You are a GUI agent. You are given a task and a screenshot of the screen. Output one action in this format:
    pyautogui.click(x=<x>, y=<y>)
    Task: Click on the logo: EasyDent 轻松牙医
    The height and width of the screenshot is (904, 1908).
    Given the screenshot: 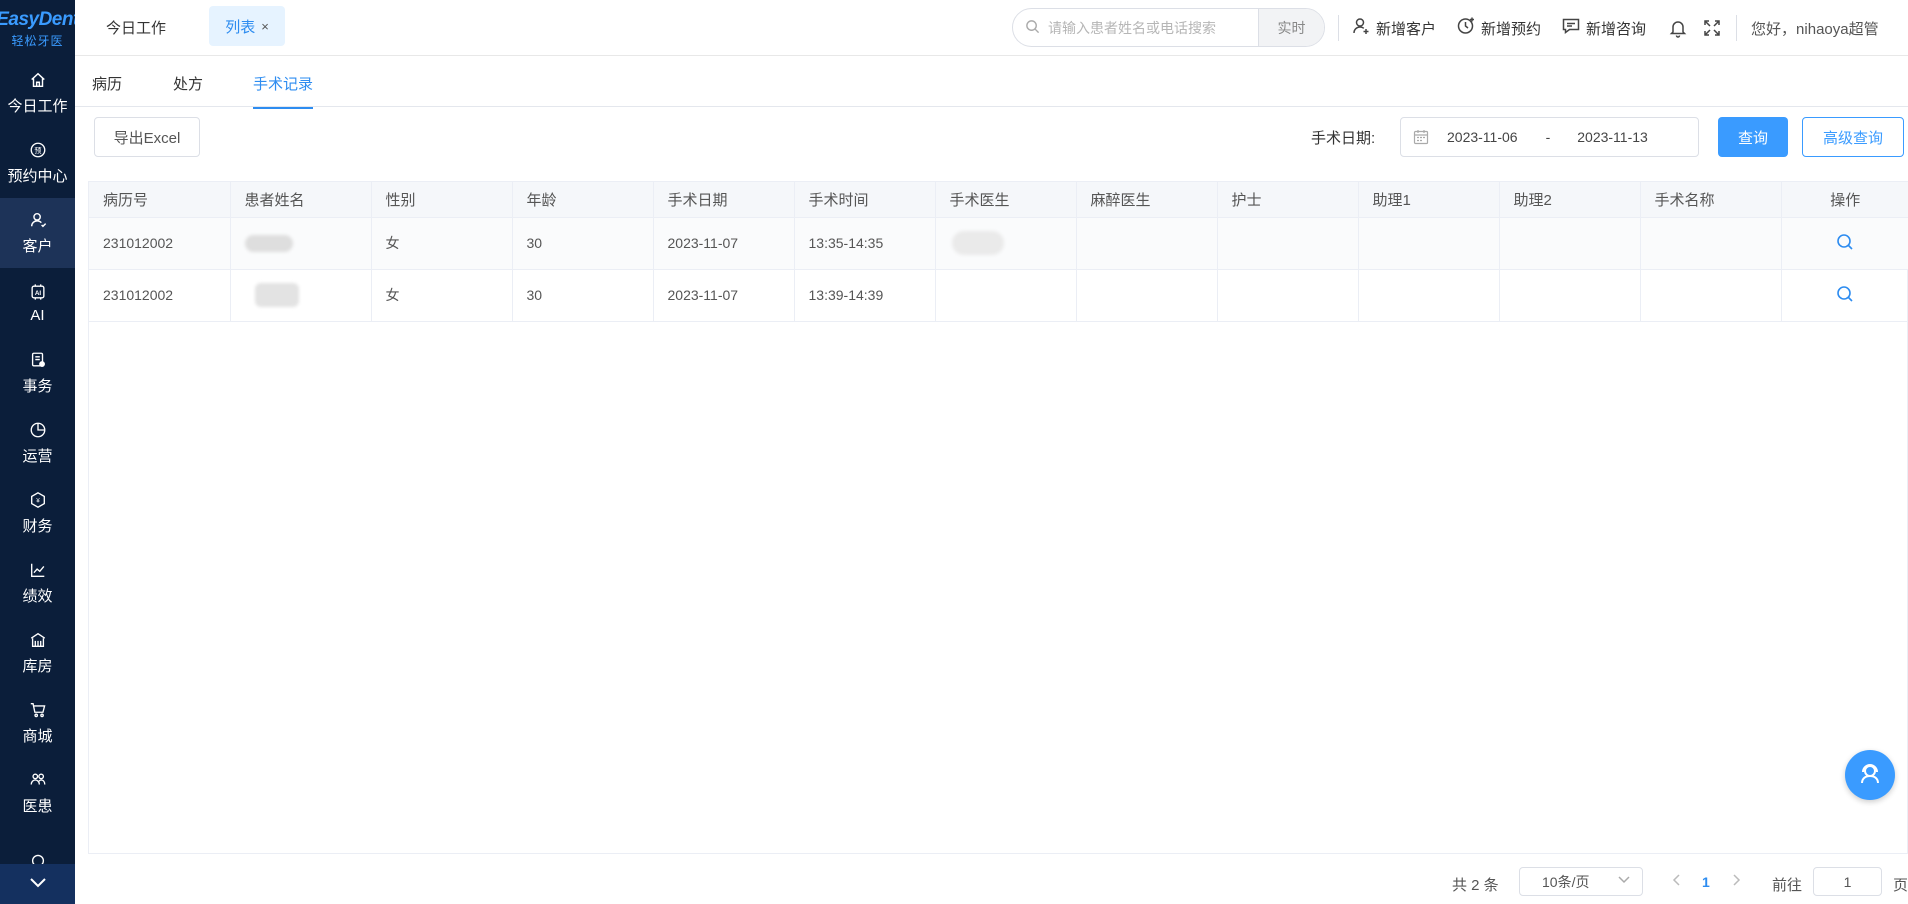 What is the action you would take?
    pyautogui.click(x=39, y=29)
    